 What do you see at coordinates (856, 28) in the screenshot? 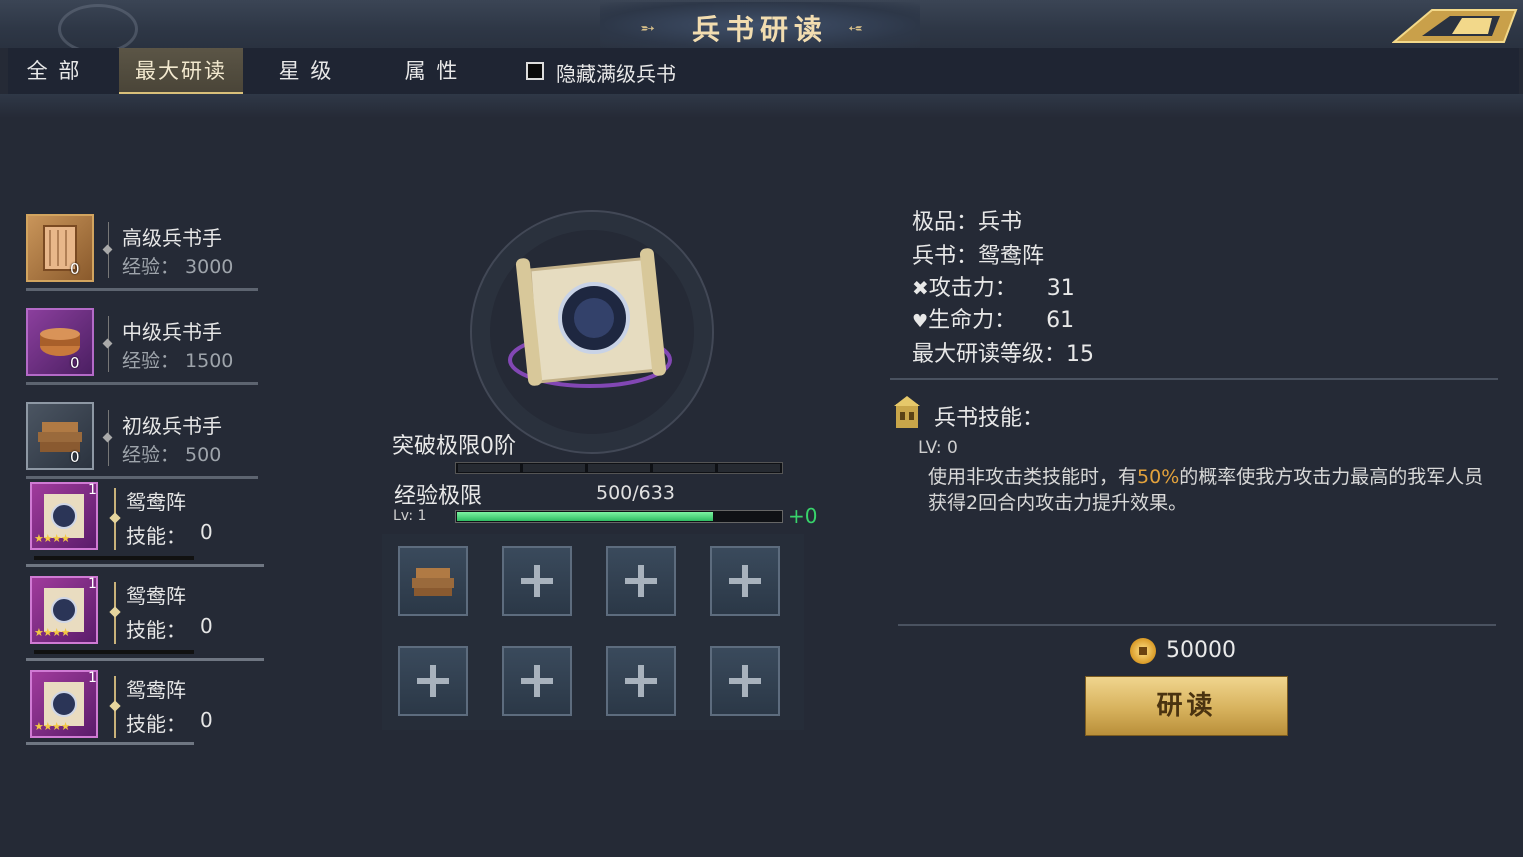
I see `right-arrow-ornament-icon: ➵` at bounding box center [856, 28].